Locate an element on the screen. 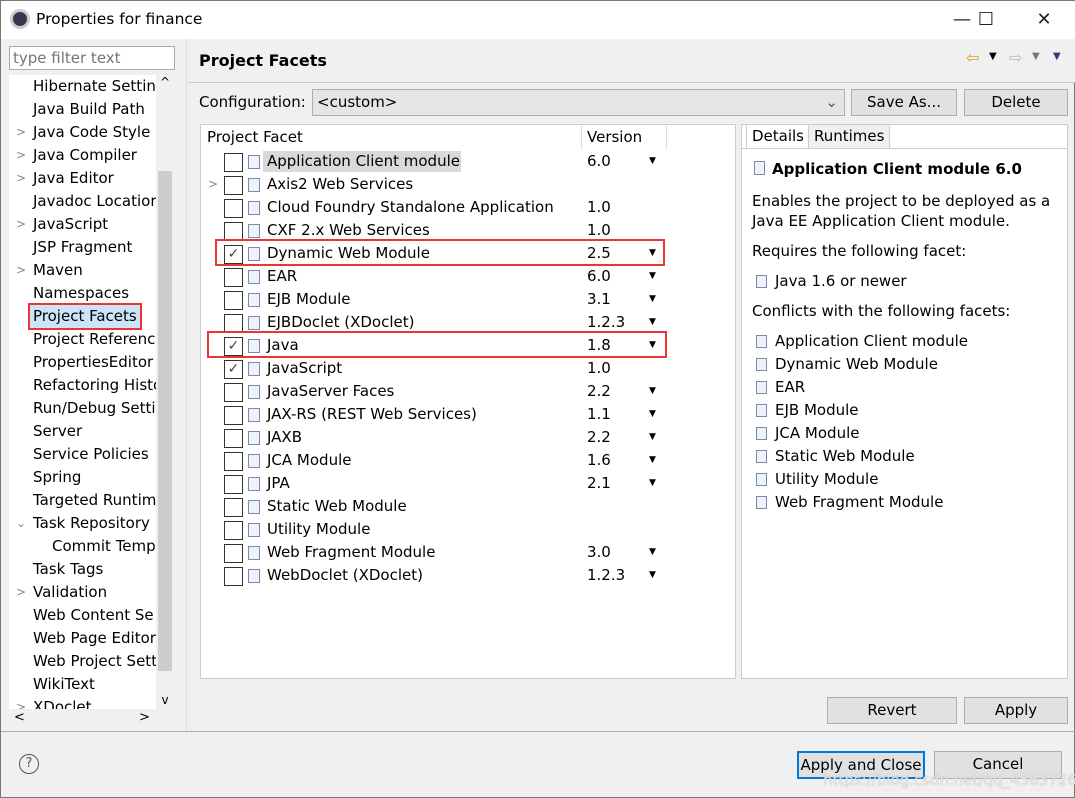 The image size is (1075, 798). table-row: JCA Module 1.6 ▼ is located at coordinates (468, 460).